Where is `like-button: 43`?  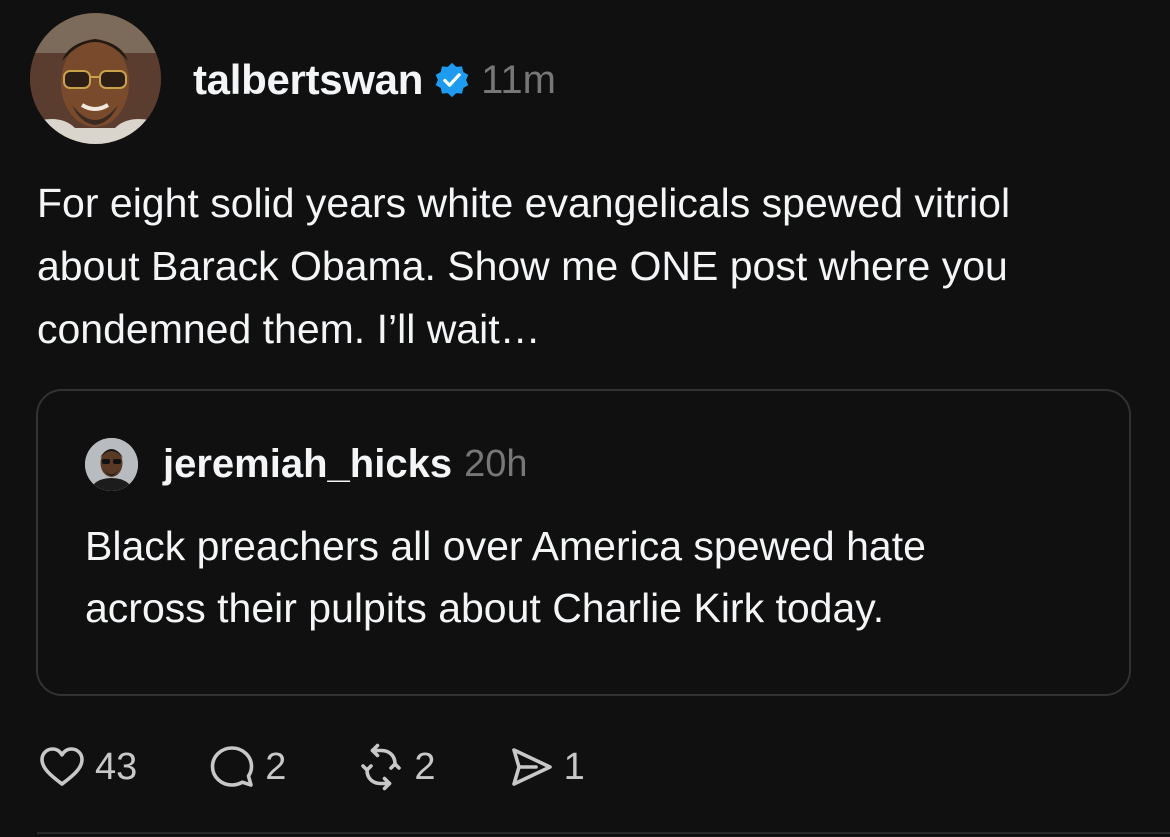 like-button: 43 is located at coordinates (87, 767).